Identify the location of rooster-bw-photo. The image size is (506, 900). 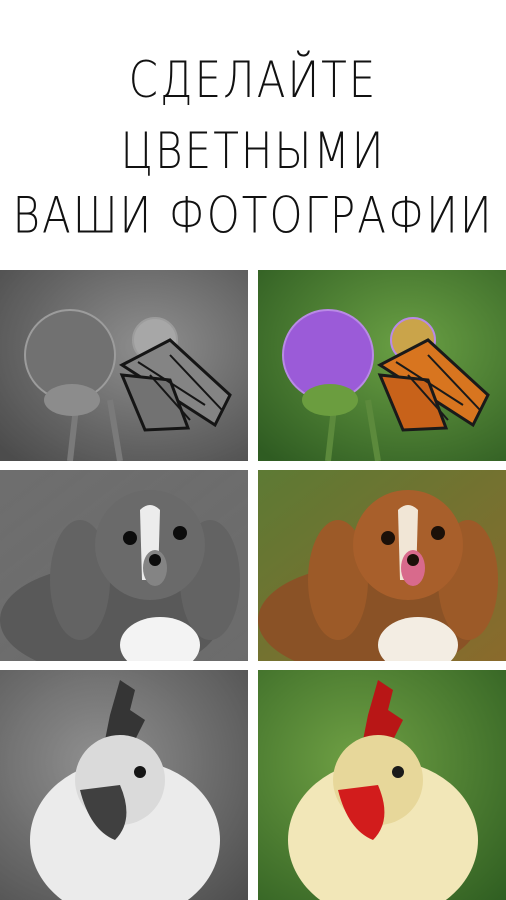
(124, 785).